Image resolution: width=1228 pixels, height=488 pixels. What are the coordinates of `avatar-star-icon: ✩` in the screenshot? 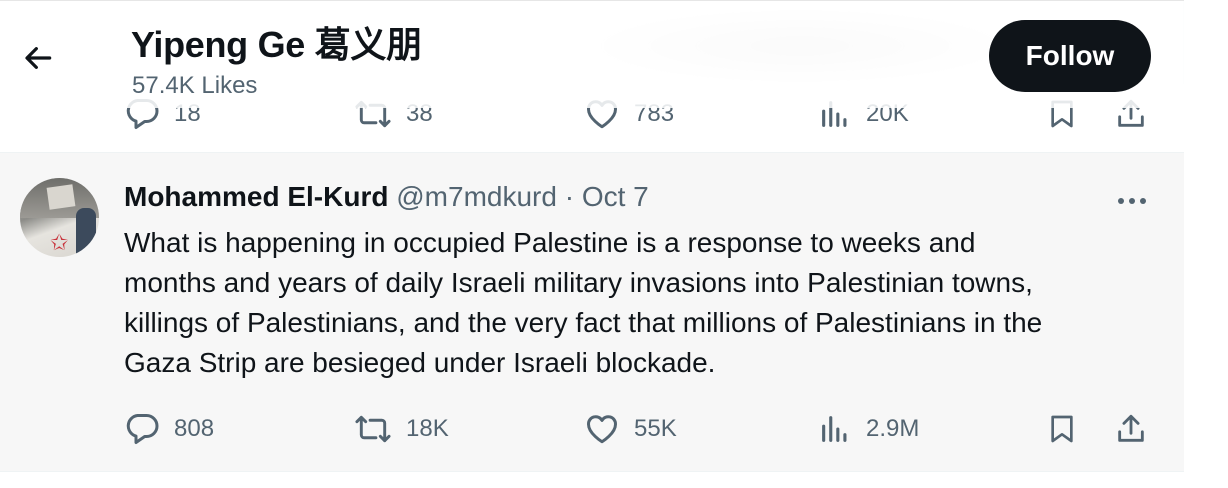 It's located at (59, 242).